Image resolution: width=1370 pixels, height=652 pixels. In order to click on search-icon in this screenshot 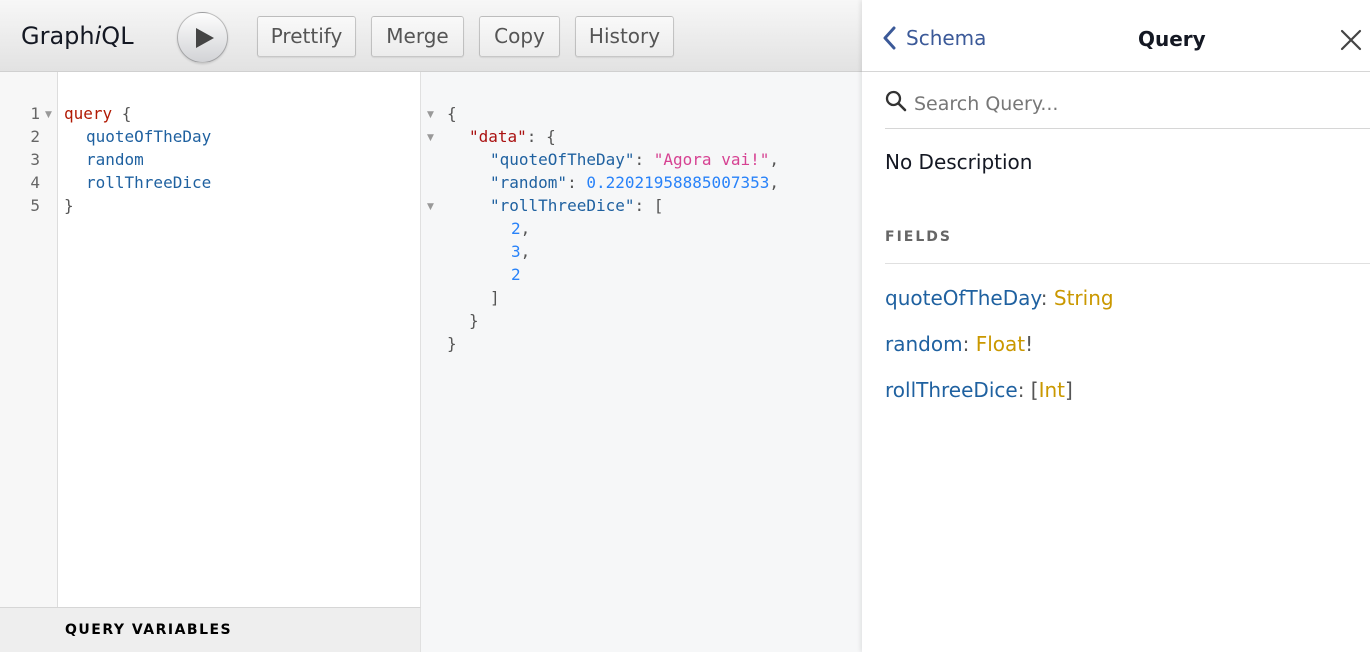, I will do `click(896, 101)`.